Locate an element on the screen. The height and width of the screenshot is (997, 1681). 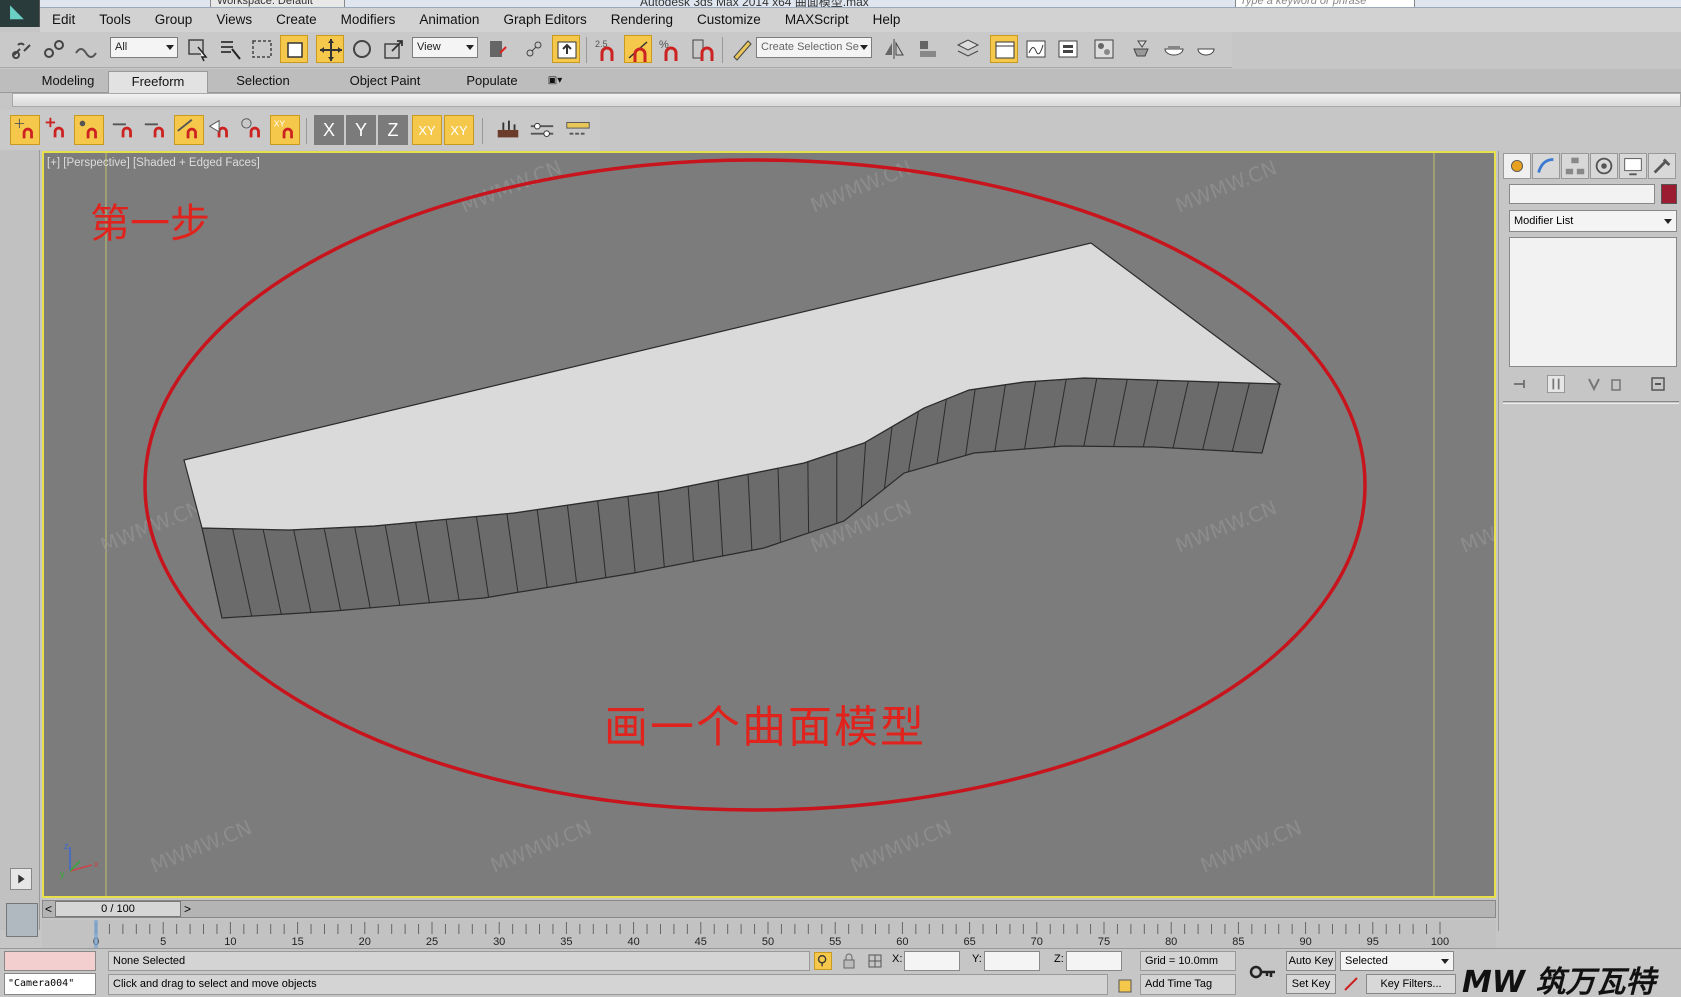
axis-xy-button: XY is located at coordinates (427, 130).